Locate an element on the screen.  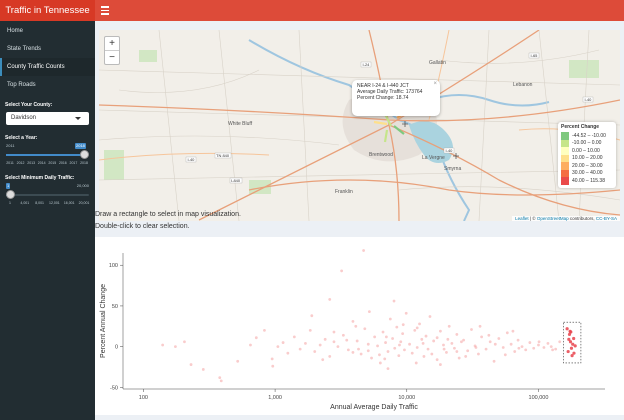
legend-label: 20.00 – 30.00 is located at coordinates (587, 165).